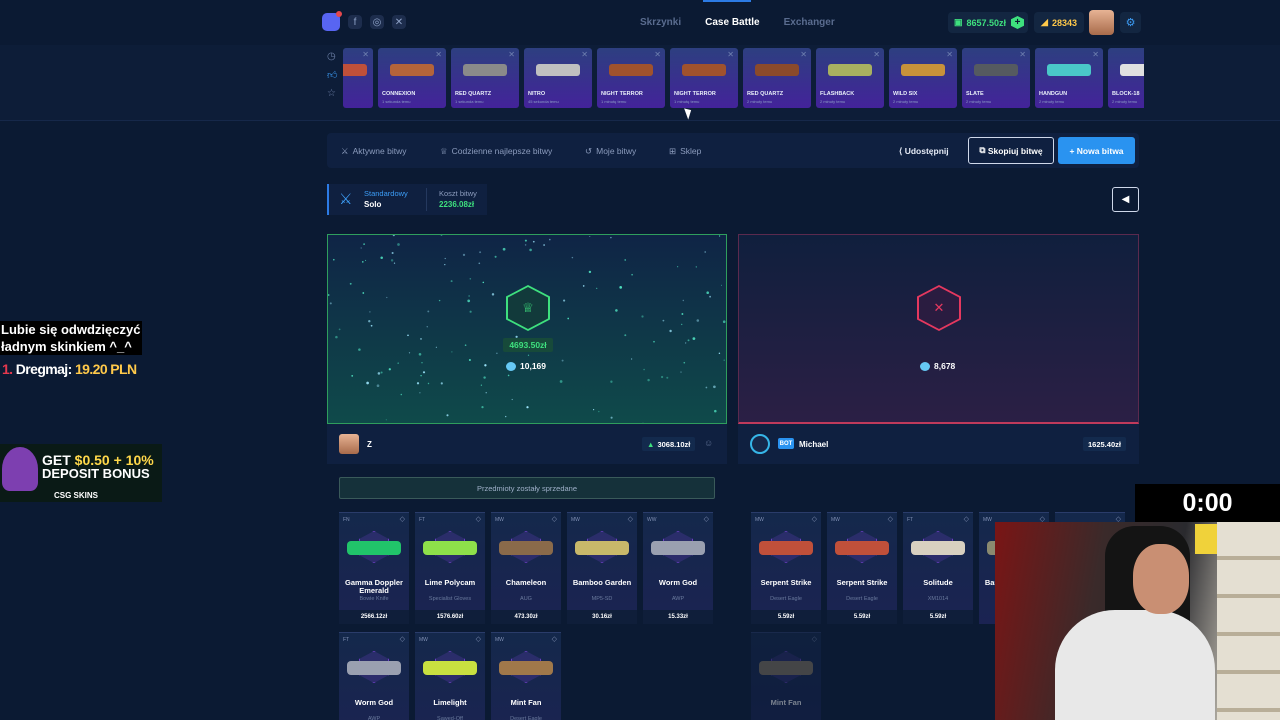  Describe the element at coordinates (938, 568) in the screenshot. I see `item-card: FT ◇ Solitude XM1014 5.59zł` at that location.